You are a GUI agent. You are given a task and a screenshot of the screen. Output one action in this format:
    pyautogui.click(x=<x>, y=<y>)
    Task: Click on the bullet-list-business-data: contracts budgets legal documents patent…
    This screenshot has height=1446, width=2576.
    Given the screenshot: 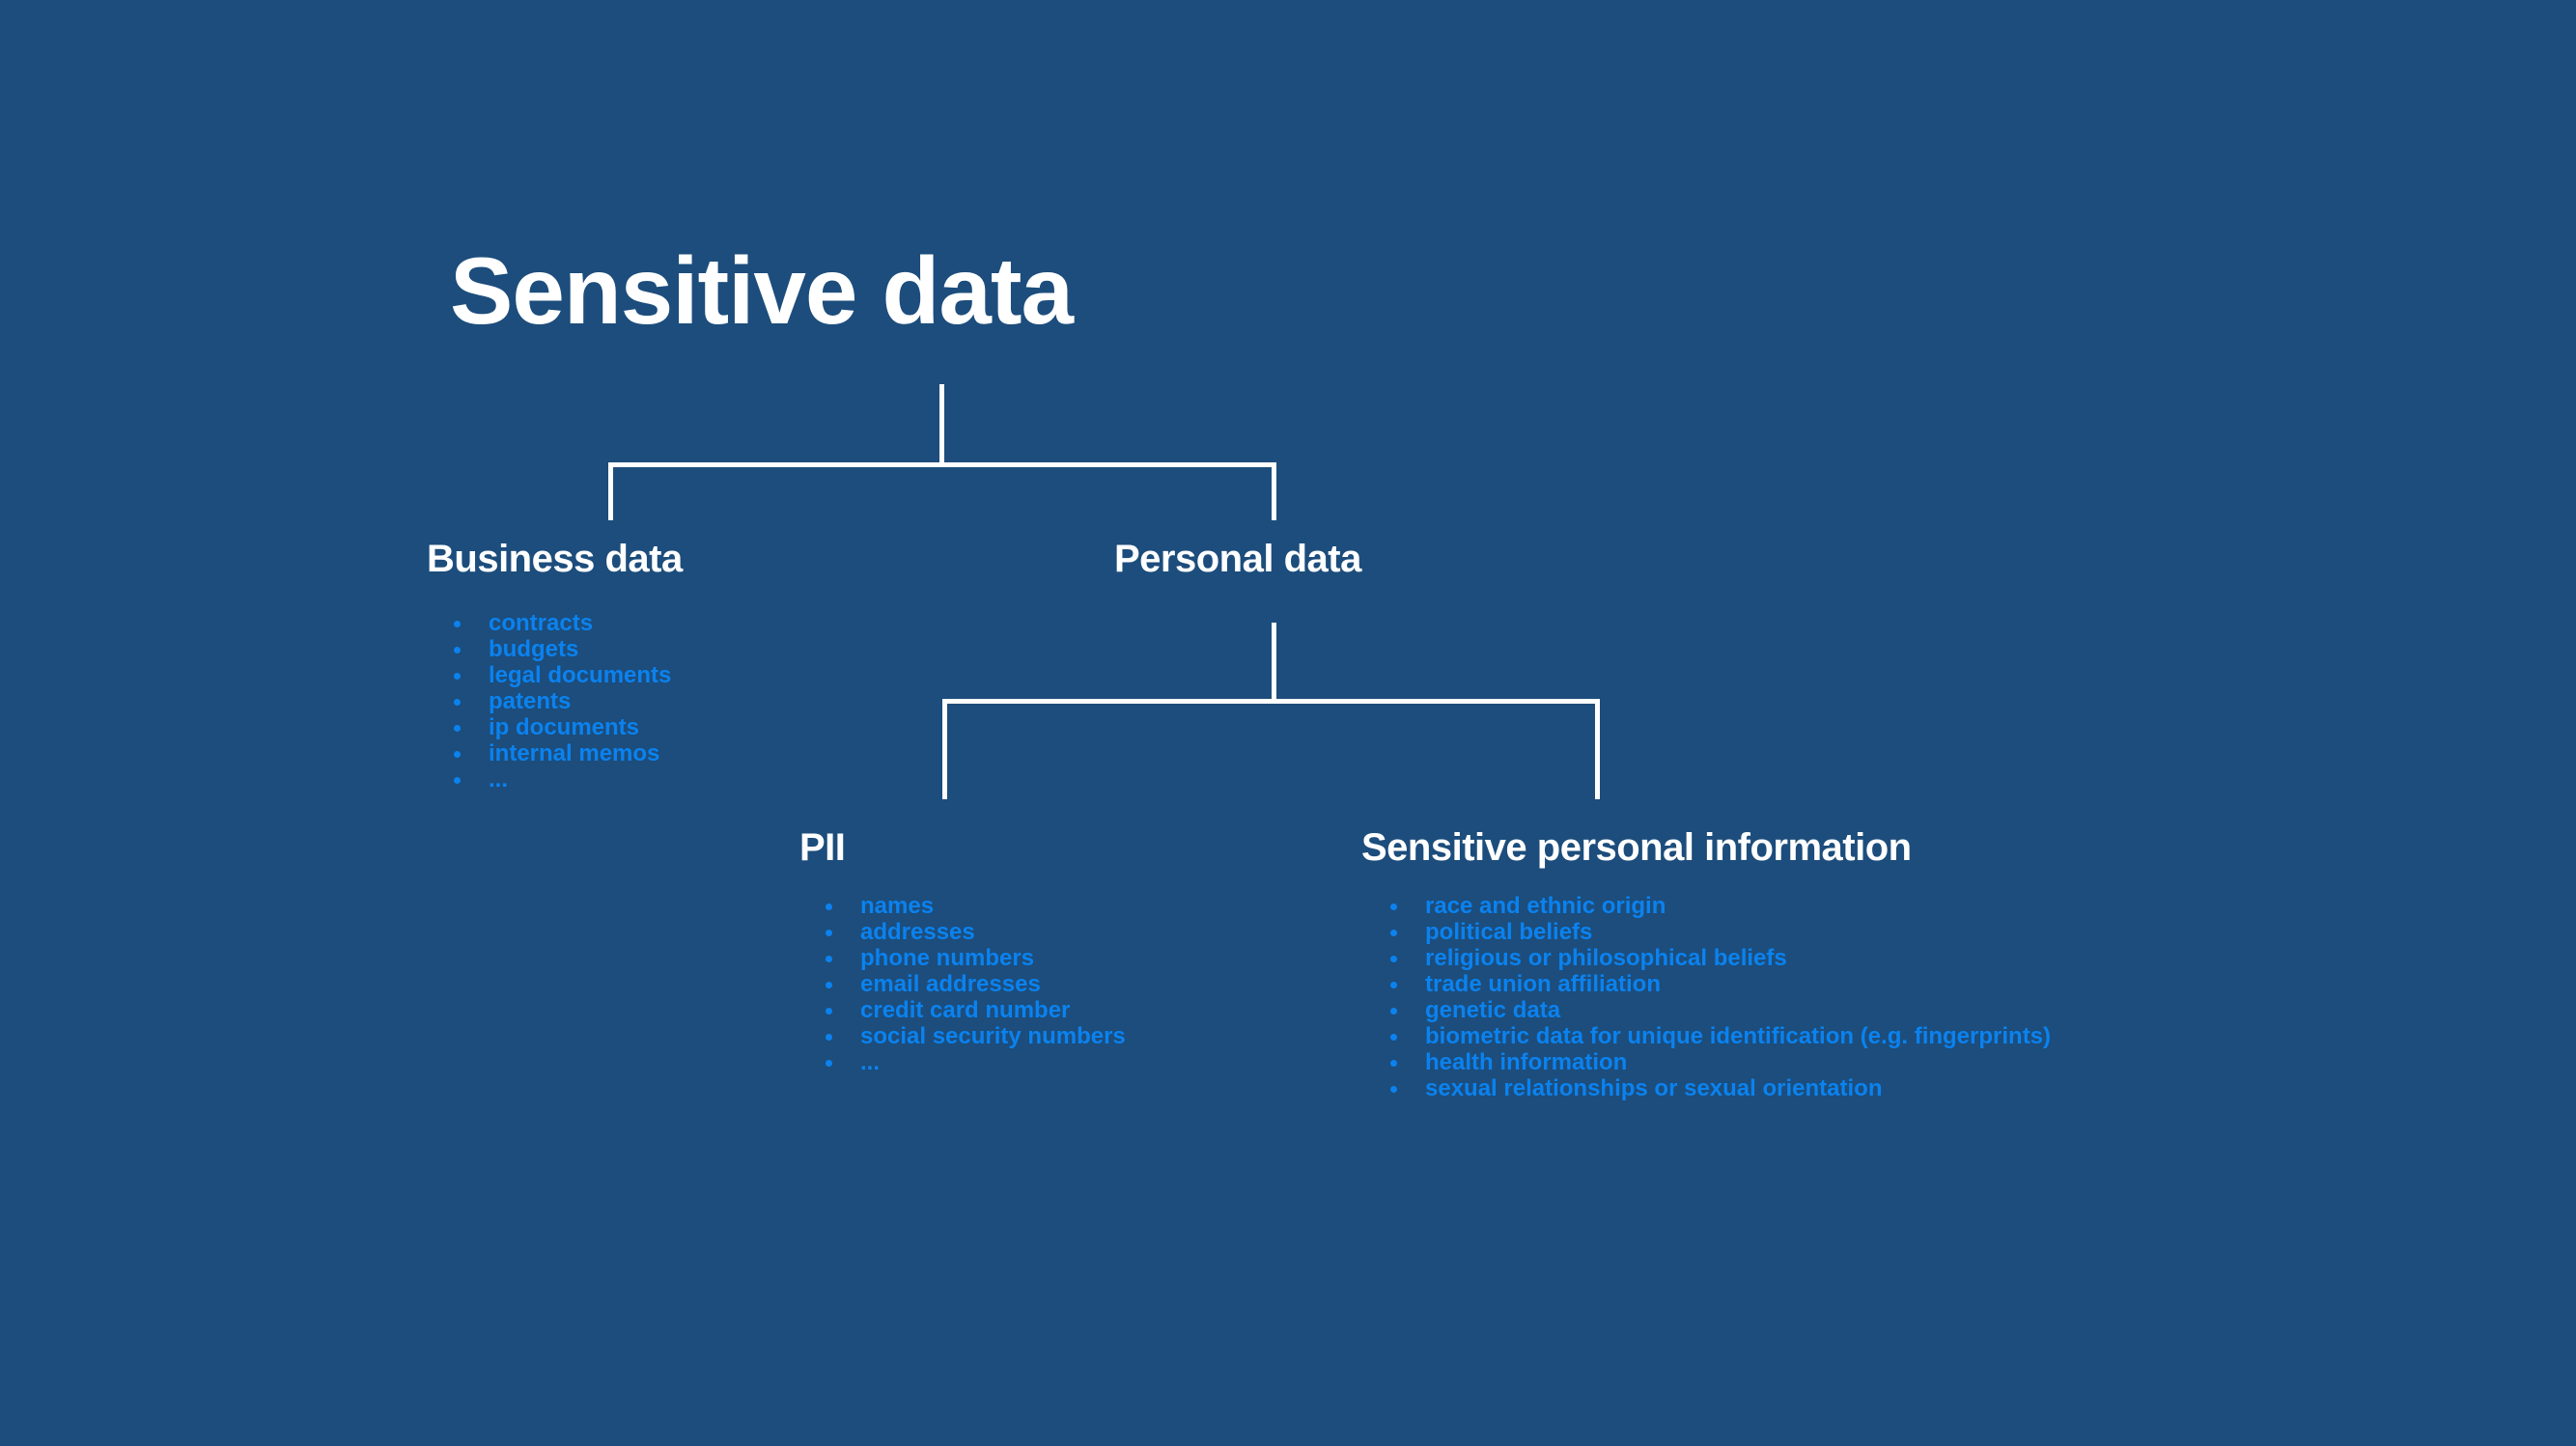 What is the action you would take?
    pyautogui.click(x=563, y=702)
    